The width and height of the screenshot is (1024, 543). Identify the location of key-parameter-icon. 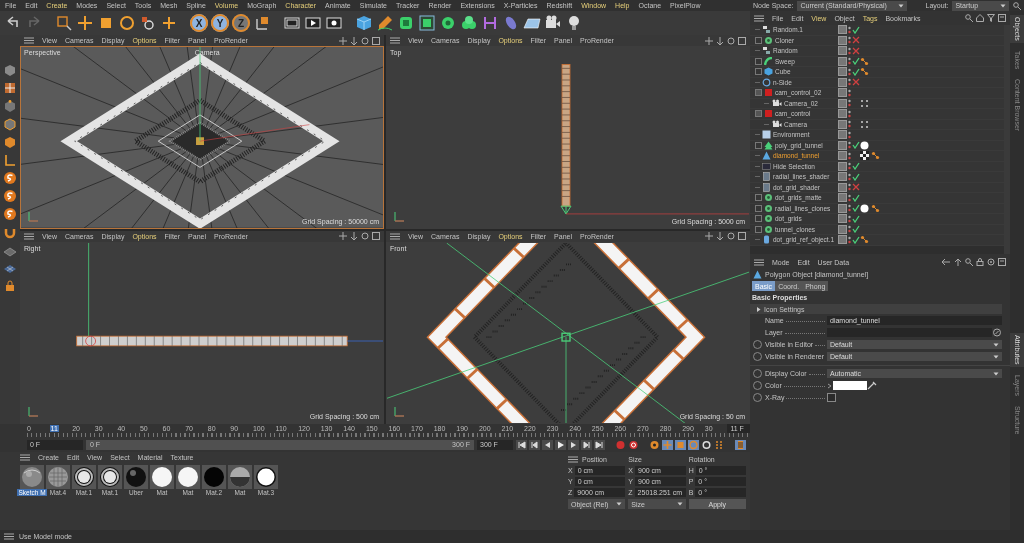
(706, 444).